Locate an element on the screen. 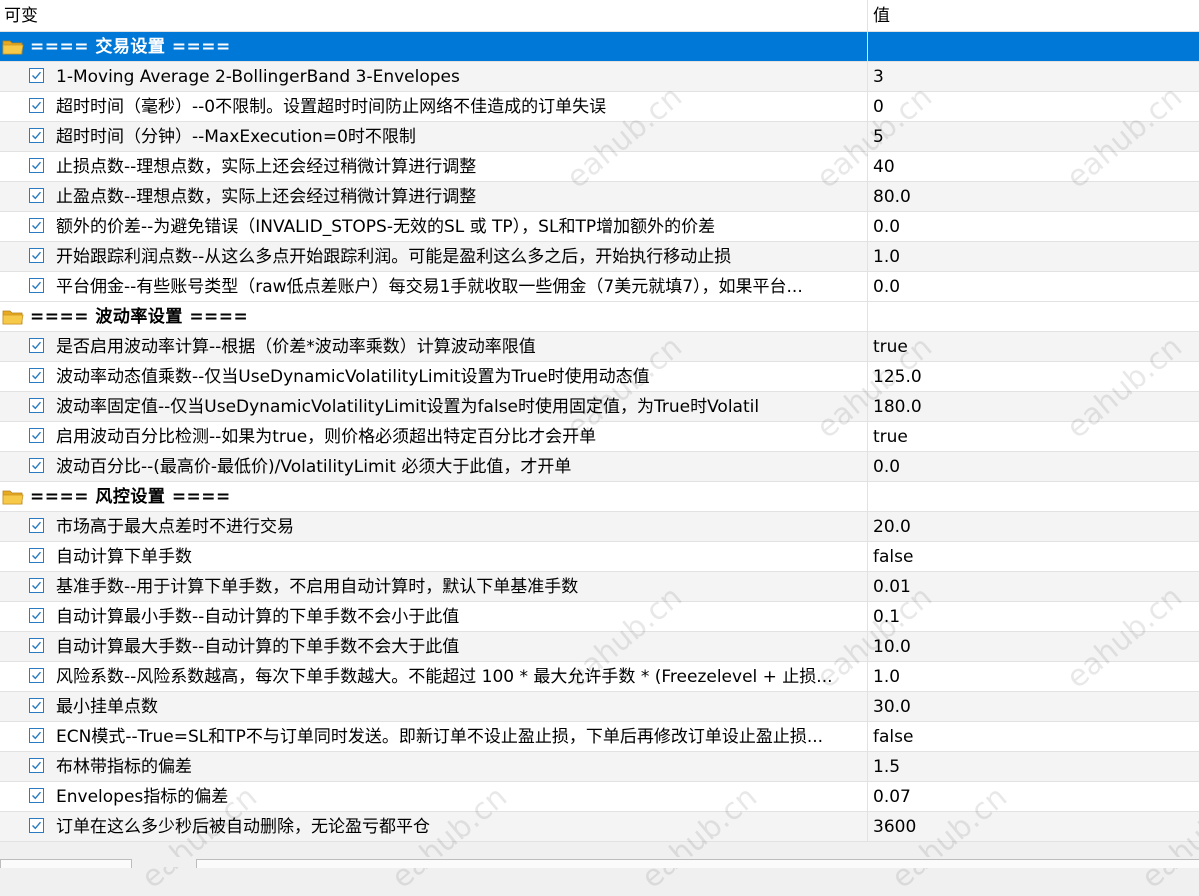  param-name: 订单在这么多少秒后被自动删除，无论盈亏都平仓 is located at coordinates (243, 827).